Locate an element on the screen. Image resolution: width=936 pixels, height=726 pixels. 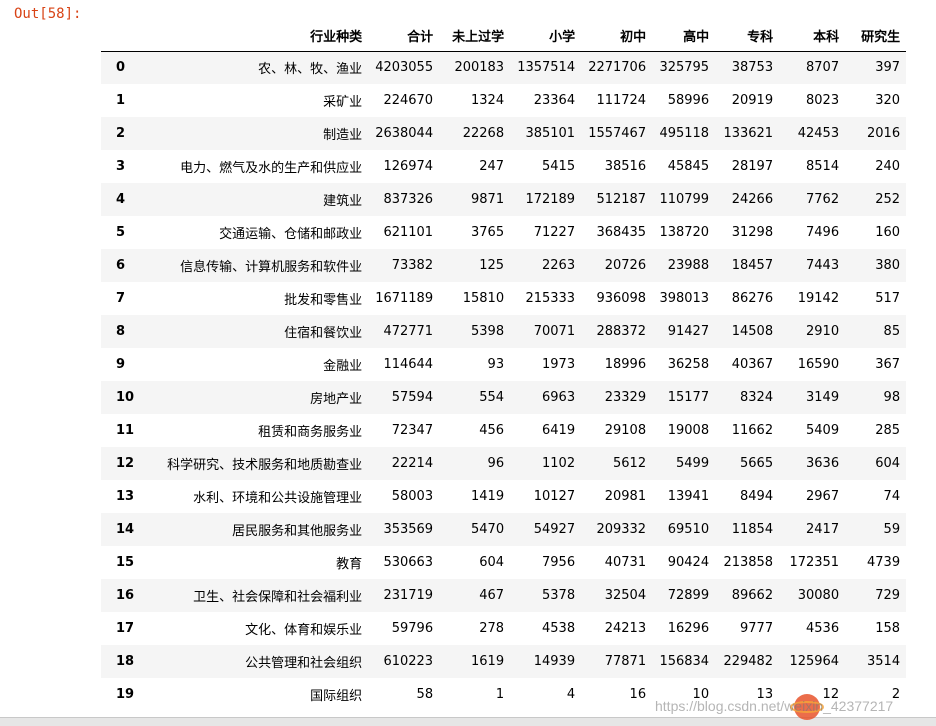
table-cell: 3514 is located at coordinates (884, 661).